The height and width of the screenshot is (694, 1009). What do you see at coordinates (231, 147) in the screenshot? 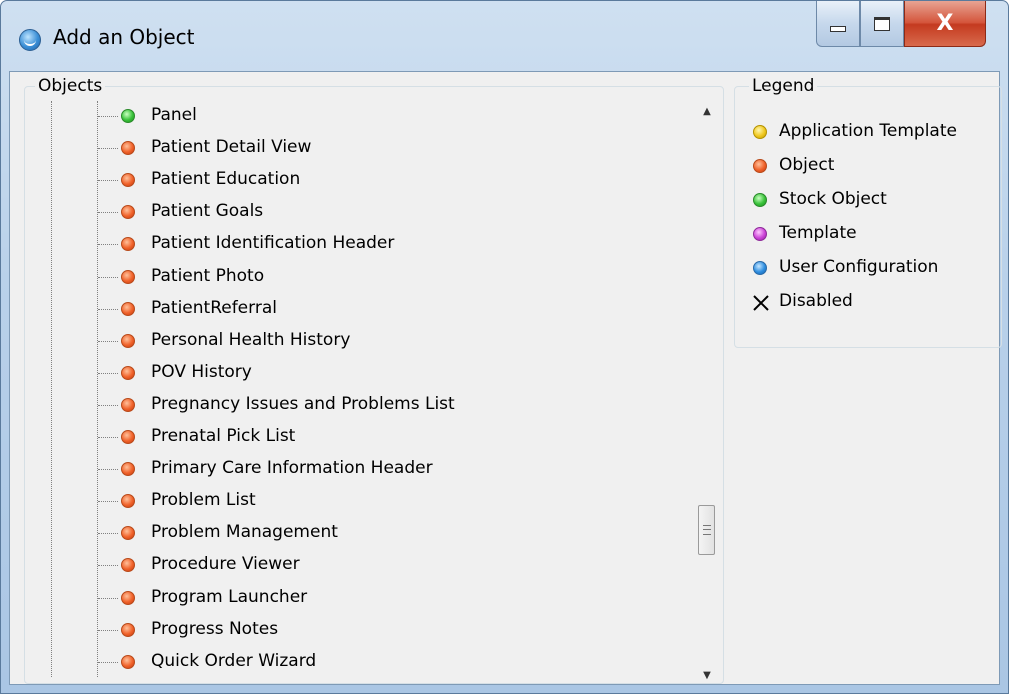
I see `tree-item-label: Patient Detail View` at bounding box center [231, 147].